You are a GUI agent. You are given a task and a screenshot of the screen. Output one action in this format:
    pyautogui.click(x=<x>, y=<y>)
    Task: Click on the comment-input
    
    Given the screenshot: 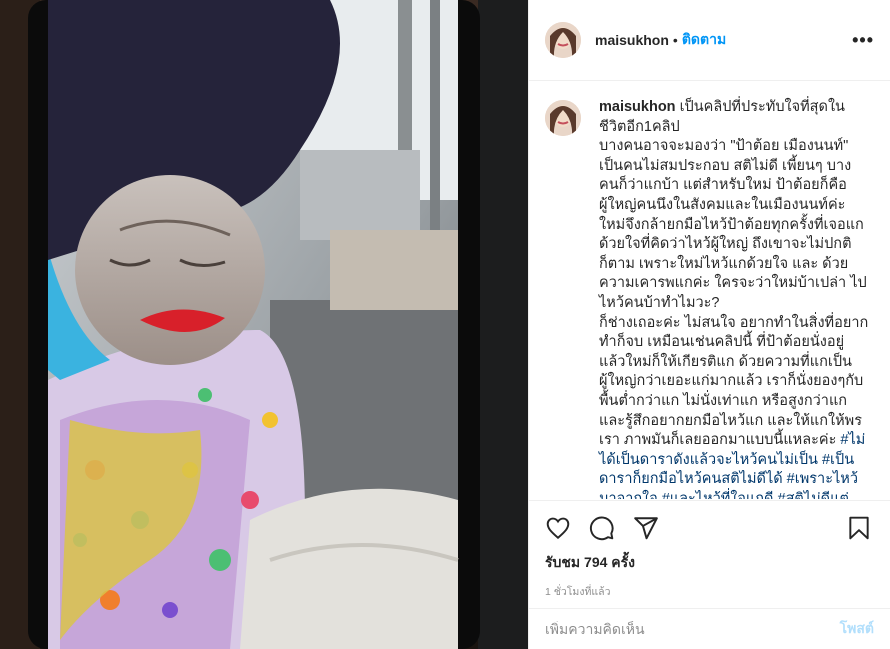 What is the action you would take?
    pyautogui.click(x=692, y=629)
    